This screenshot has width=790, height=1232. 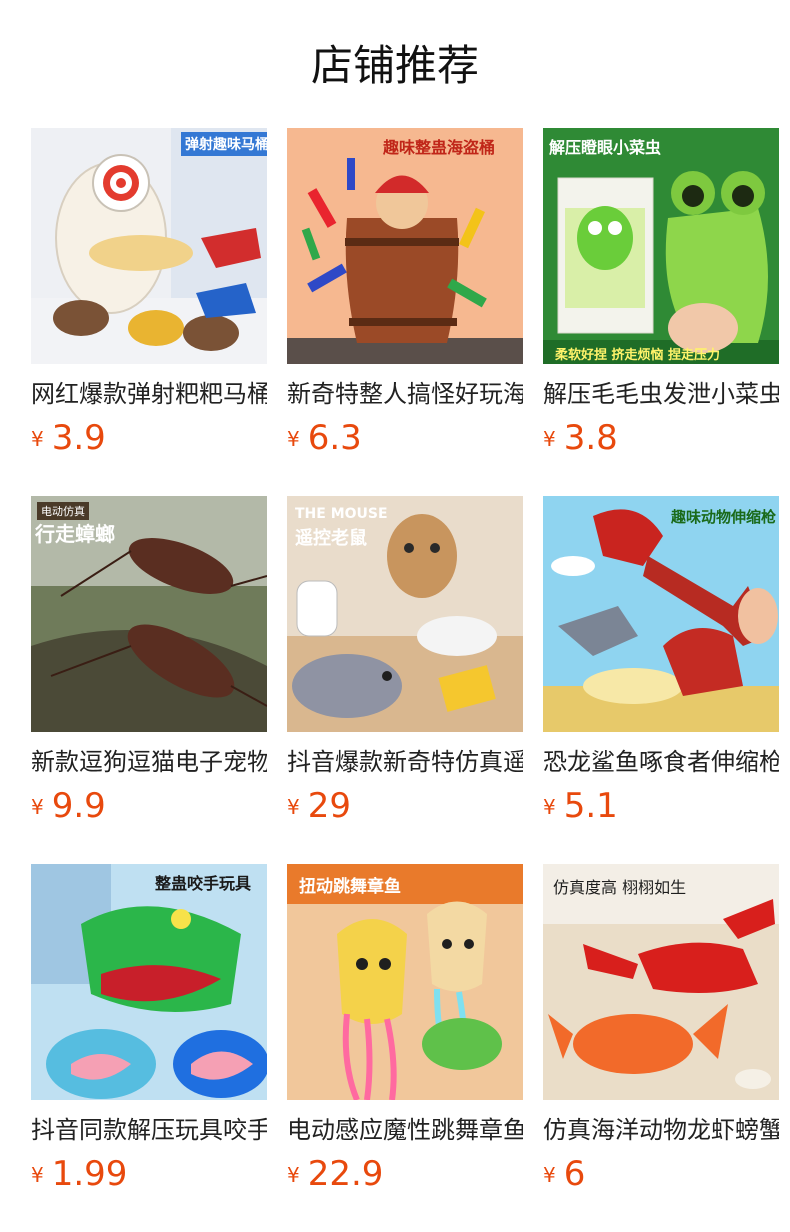 I want to click on product-image: 扭动跳舞章鱼, so click(x=405, y=982).